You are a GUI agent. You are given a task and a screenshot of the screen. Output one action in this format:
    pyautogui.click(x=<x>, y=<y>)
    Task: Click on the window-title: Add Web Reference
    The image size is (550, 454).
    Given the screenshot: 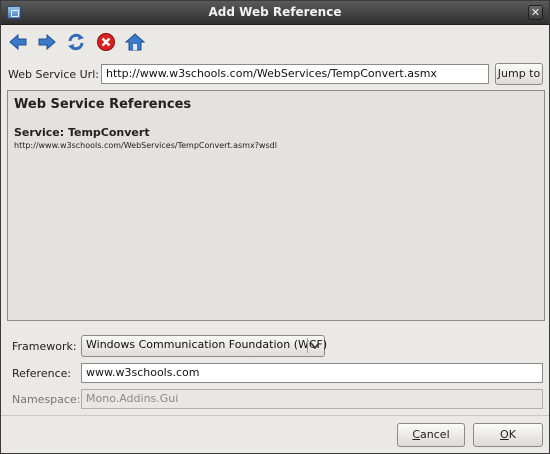 What is the action you would take?
    pyautogui.click(x=275, y=12)
    